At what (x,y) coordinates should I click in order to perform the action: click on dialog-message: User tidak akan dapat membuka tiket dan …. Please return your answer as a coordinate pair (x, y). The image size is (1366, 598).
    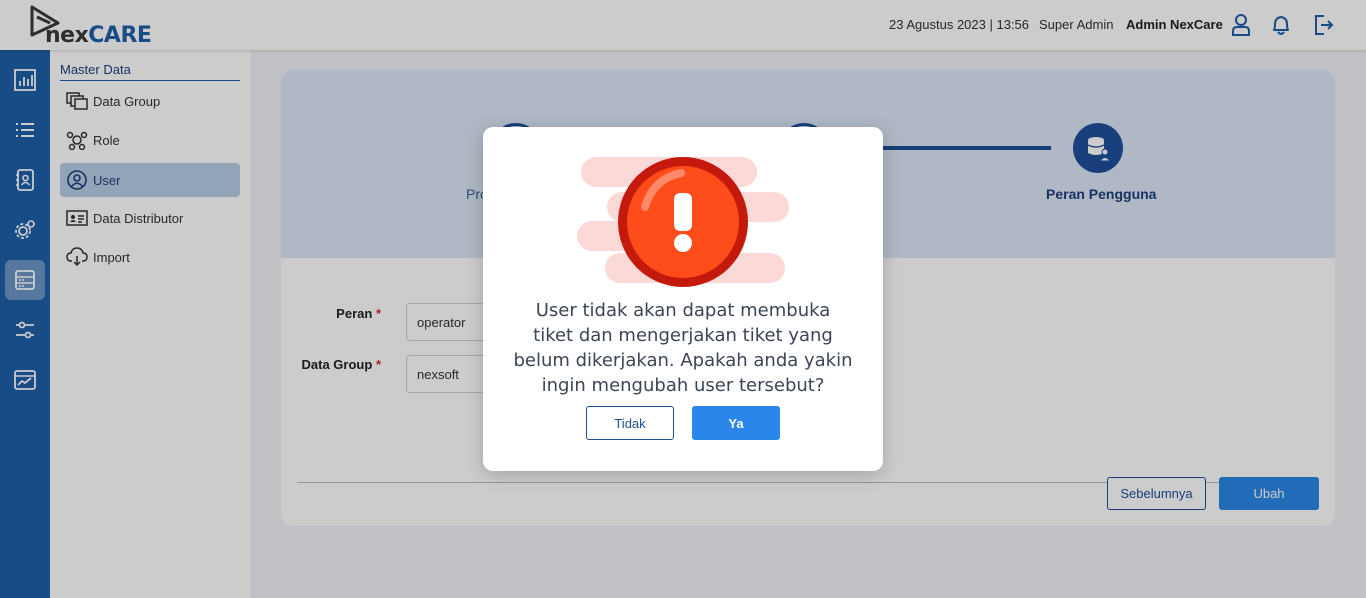
    Looking at the image, I should click on (683, 348).